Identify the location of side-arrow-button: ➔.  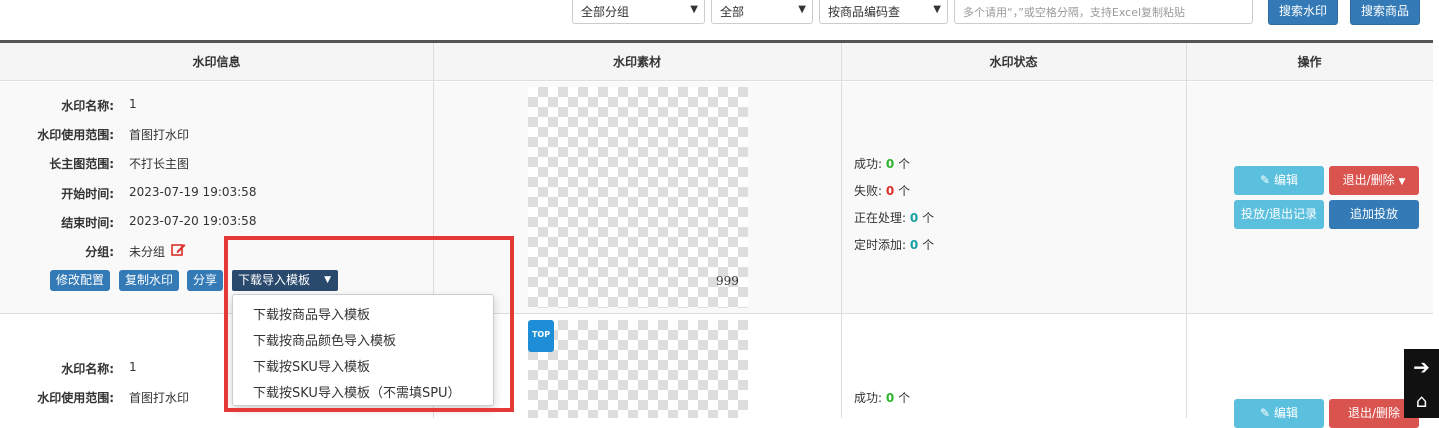
(1421, 367).